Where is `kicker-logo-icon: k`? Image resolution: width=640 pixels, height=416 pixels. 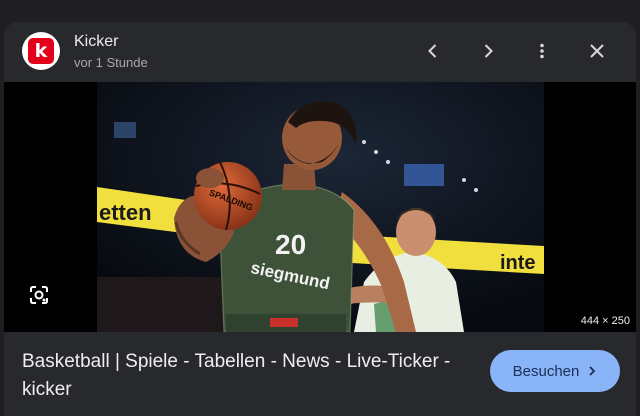 kicker-logo-icon: k is located at coordinates (41, 51).